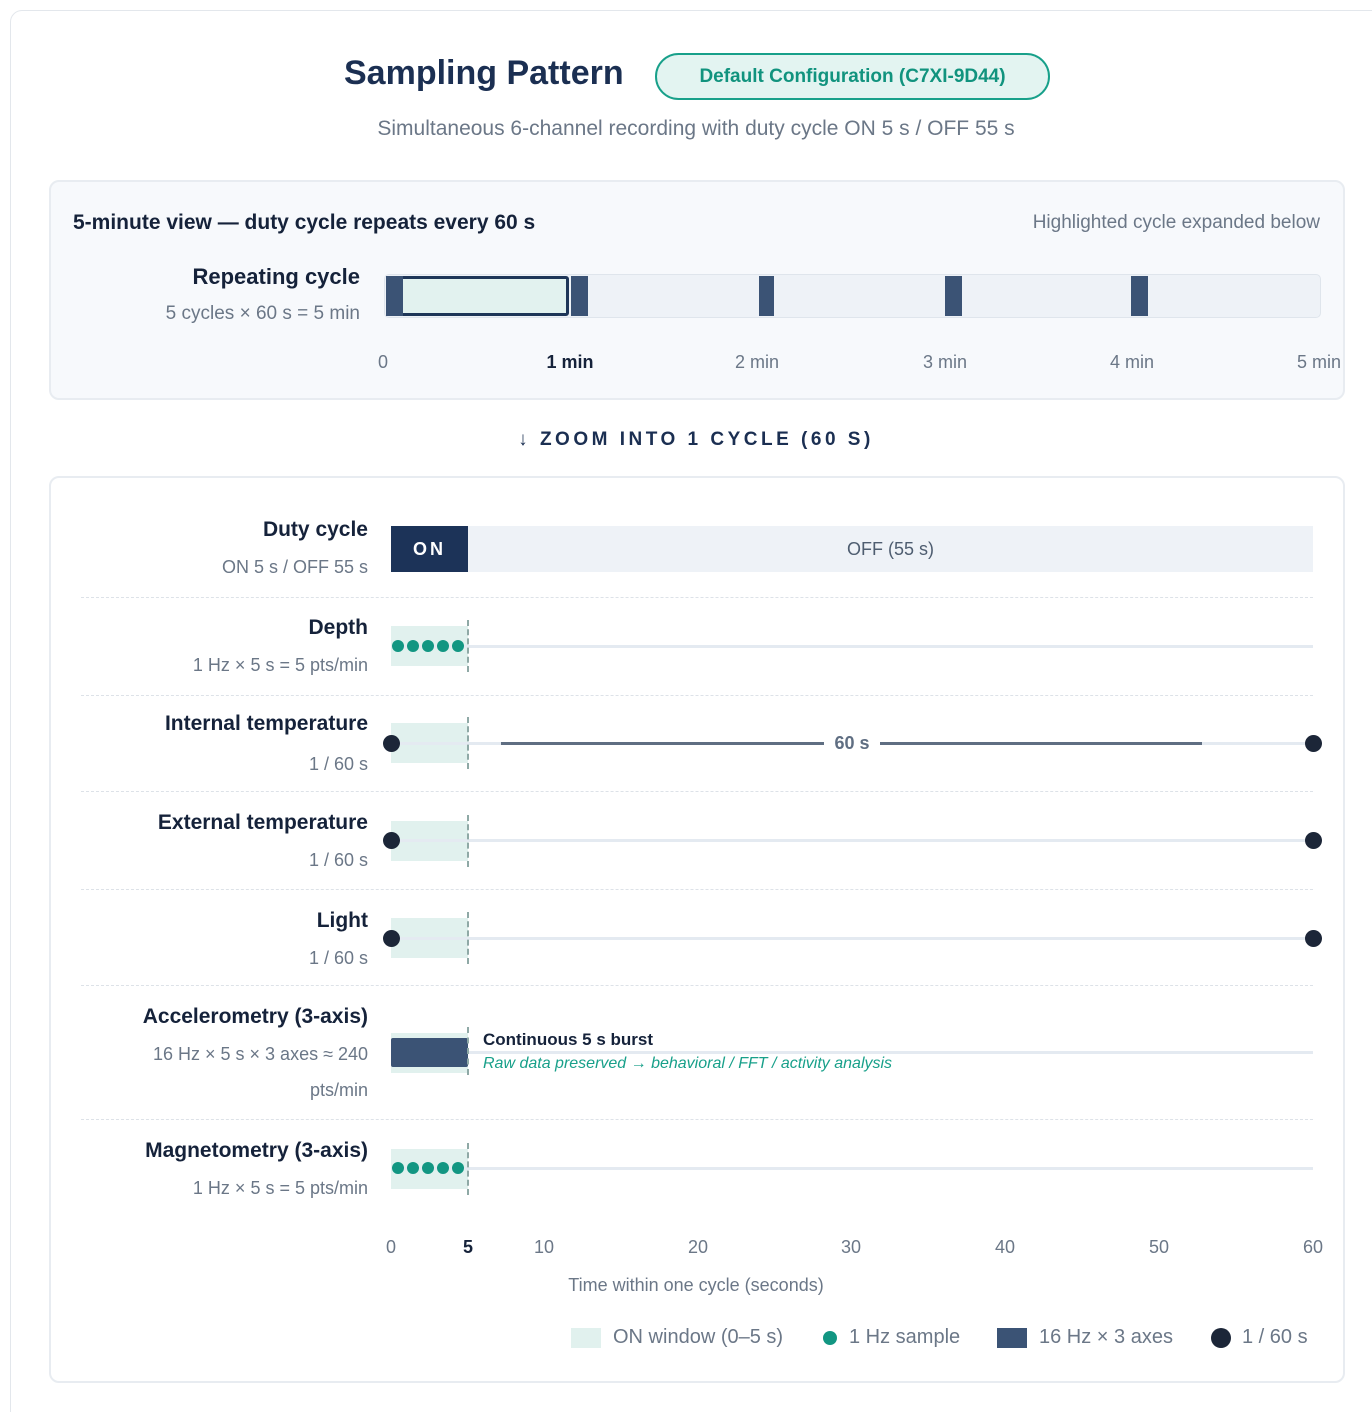  I want to click on legend-burst: 16 Hz × 3 axes, so click(1085, 1337).